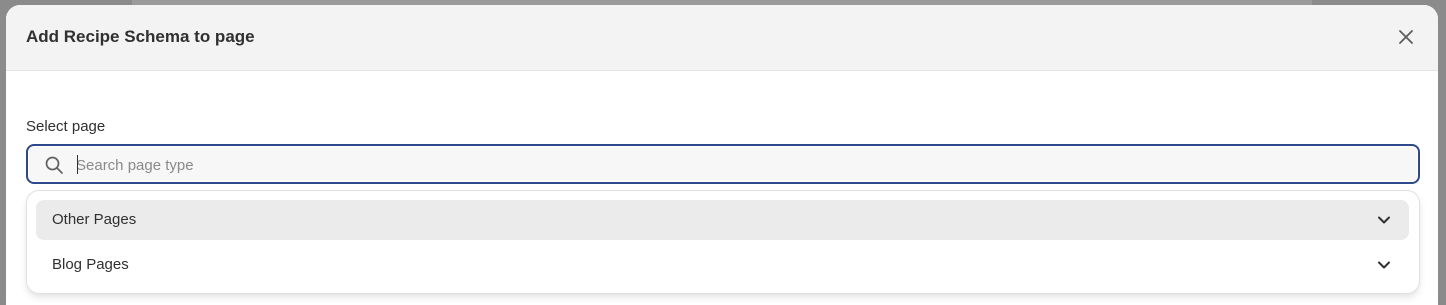  I want to click on option-blog-pages: Blog Pages, so click(722, 265).